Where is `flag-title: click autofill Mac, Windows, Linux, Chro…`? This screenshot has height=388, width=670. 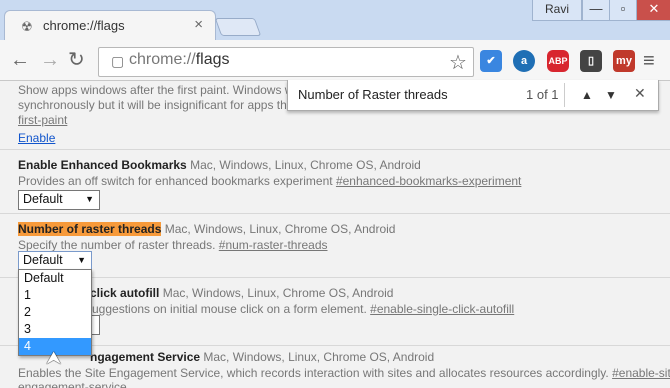 flag-title: click autofill Mac, Windows, Linux, Chro… is located at coordinates (242, 293).